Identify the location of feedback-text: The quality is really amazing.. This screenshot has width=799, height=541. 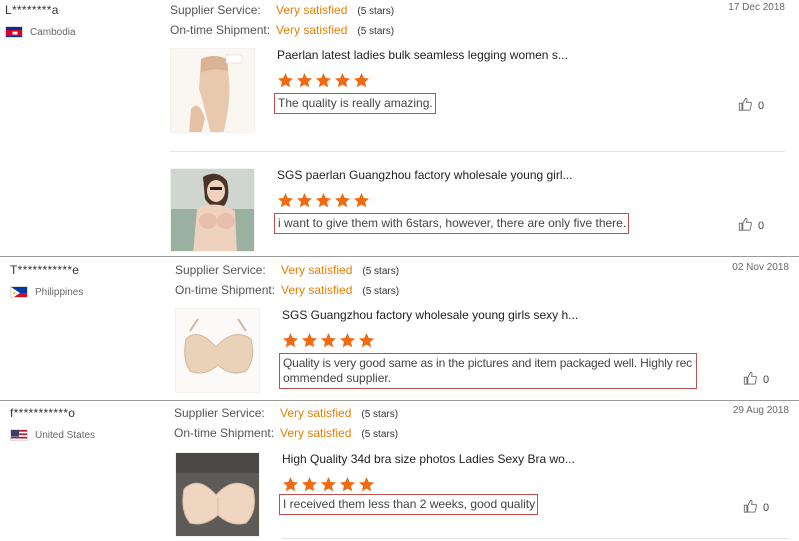
(355, 103).